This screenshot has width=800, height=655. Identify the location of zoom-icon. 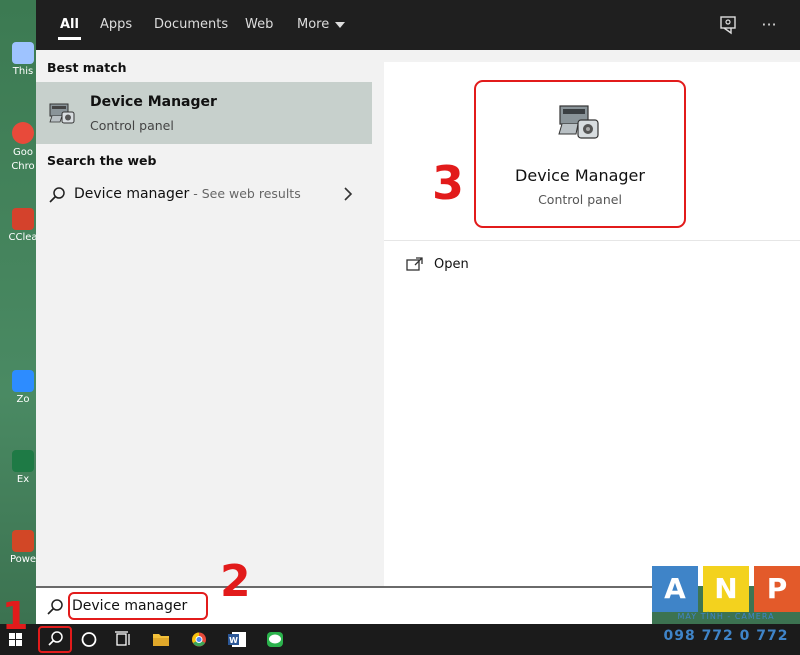
(23, 381).